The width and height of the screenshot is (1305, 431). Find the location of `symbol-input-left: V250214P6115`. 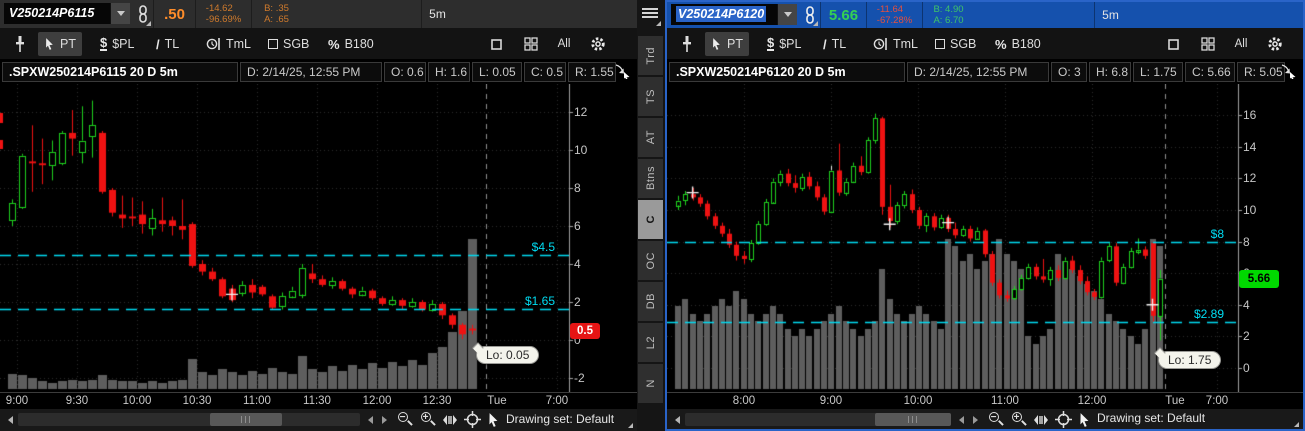

symbol-input-left: V250214P6115 is located at coordinates (67, 13).